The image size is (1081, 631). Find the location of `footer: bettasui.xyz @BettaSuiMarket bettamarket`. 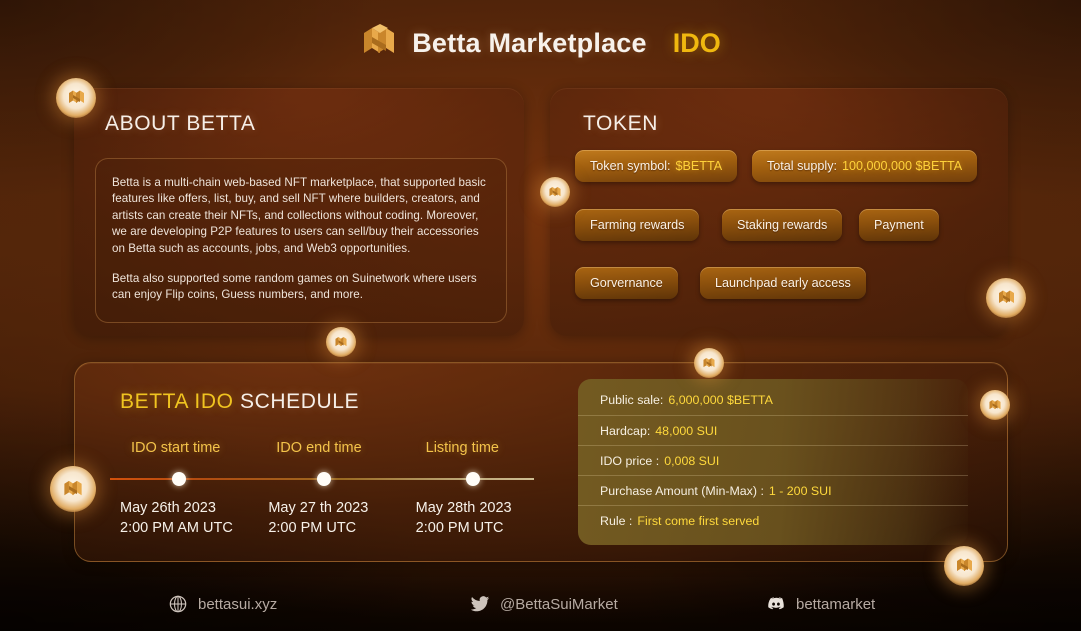

footer: bettasui.xyz @BettaSuiMarket bettamarket is located at coordinates (540, 604).